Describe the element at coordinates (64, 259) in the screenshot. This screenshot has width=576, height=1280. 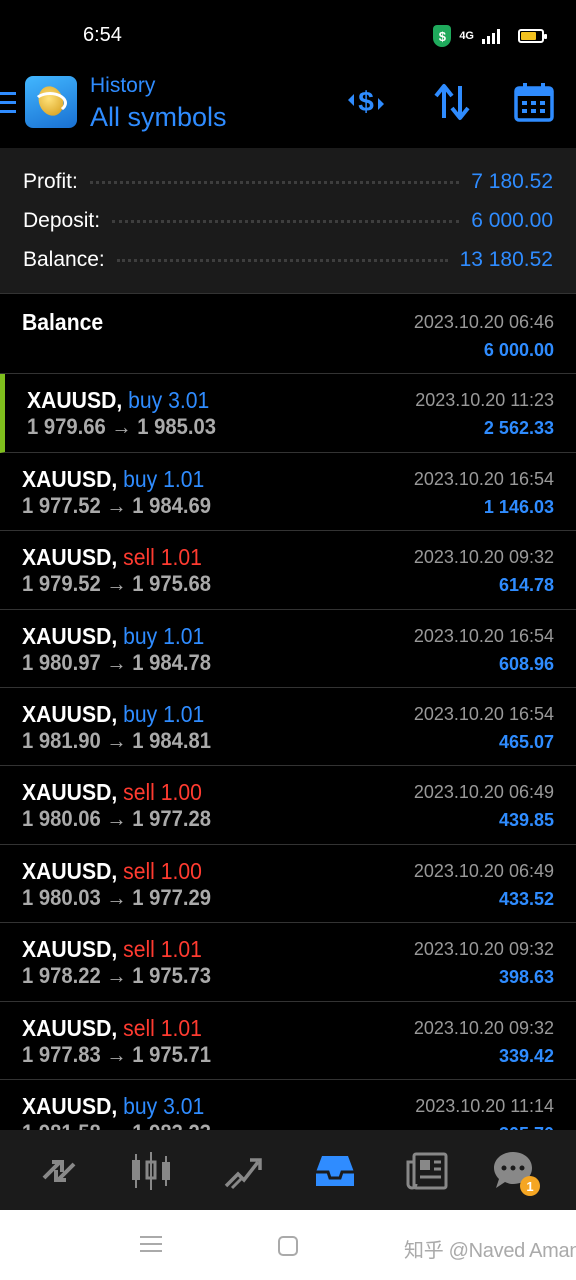
I see `balance-label: Balance:` at that location.